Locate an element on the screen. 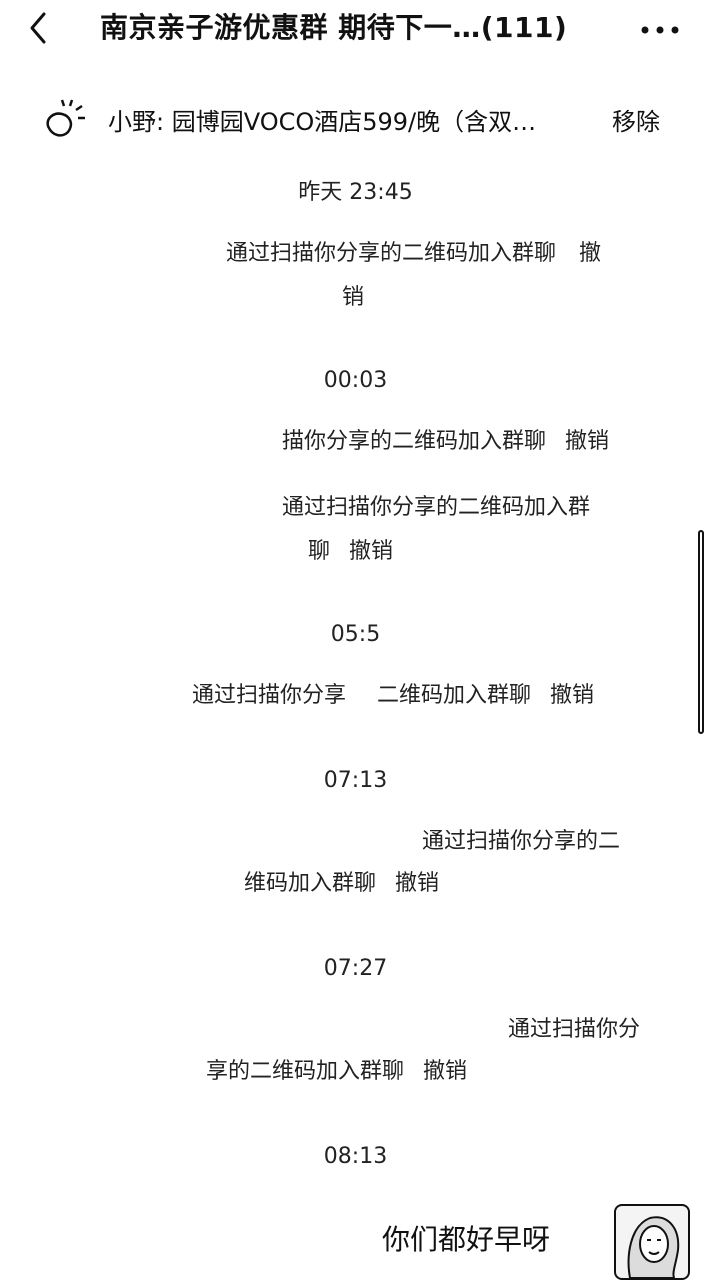 The height and width of the screenshot is (1280, 711). pinned-remove-button: 移除 is located at coordinates (636, 122).